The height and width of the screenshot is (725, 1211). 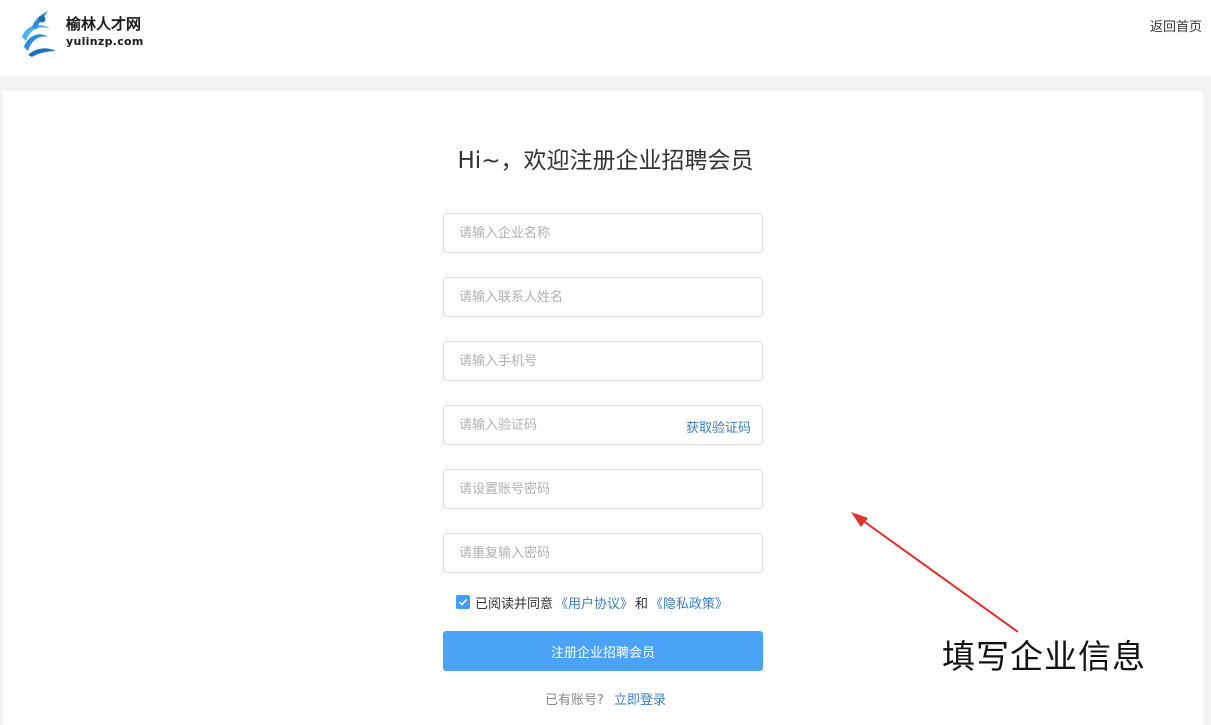 I want to click on privacy-policy-link: 《隐私政策》, so click(x=689, y=602).